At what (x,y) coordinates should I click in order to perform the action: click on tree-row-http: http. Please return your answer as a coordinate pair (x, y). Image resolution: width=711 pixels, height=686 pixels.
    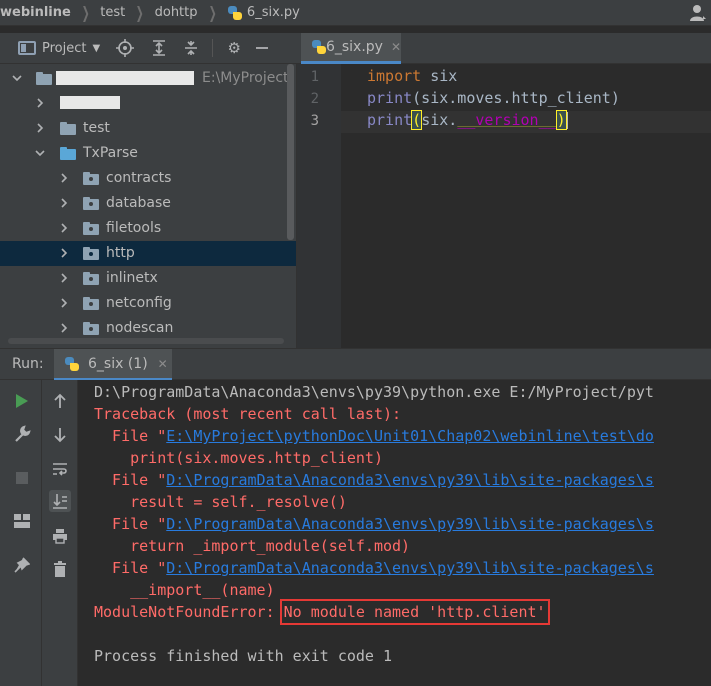
    Looking at the image, I should click on (148, 253).